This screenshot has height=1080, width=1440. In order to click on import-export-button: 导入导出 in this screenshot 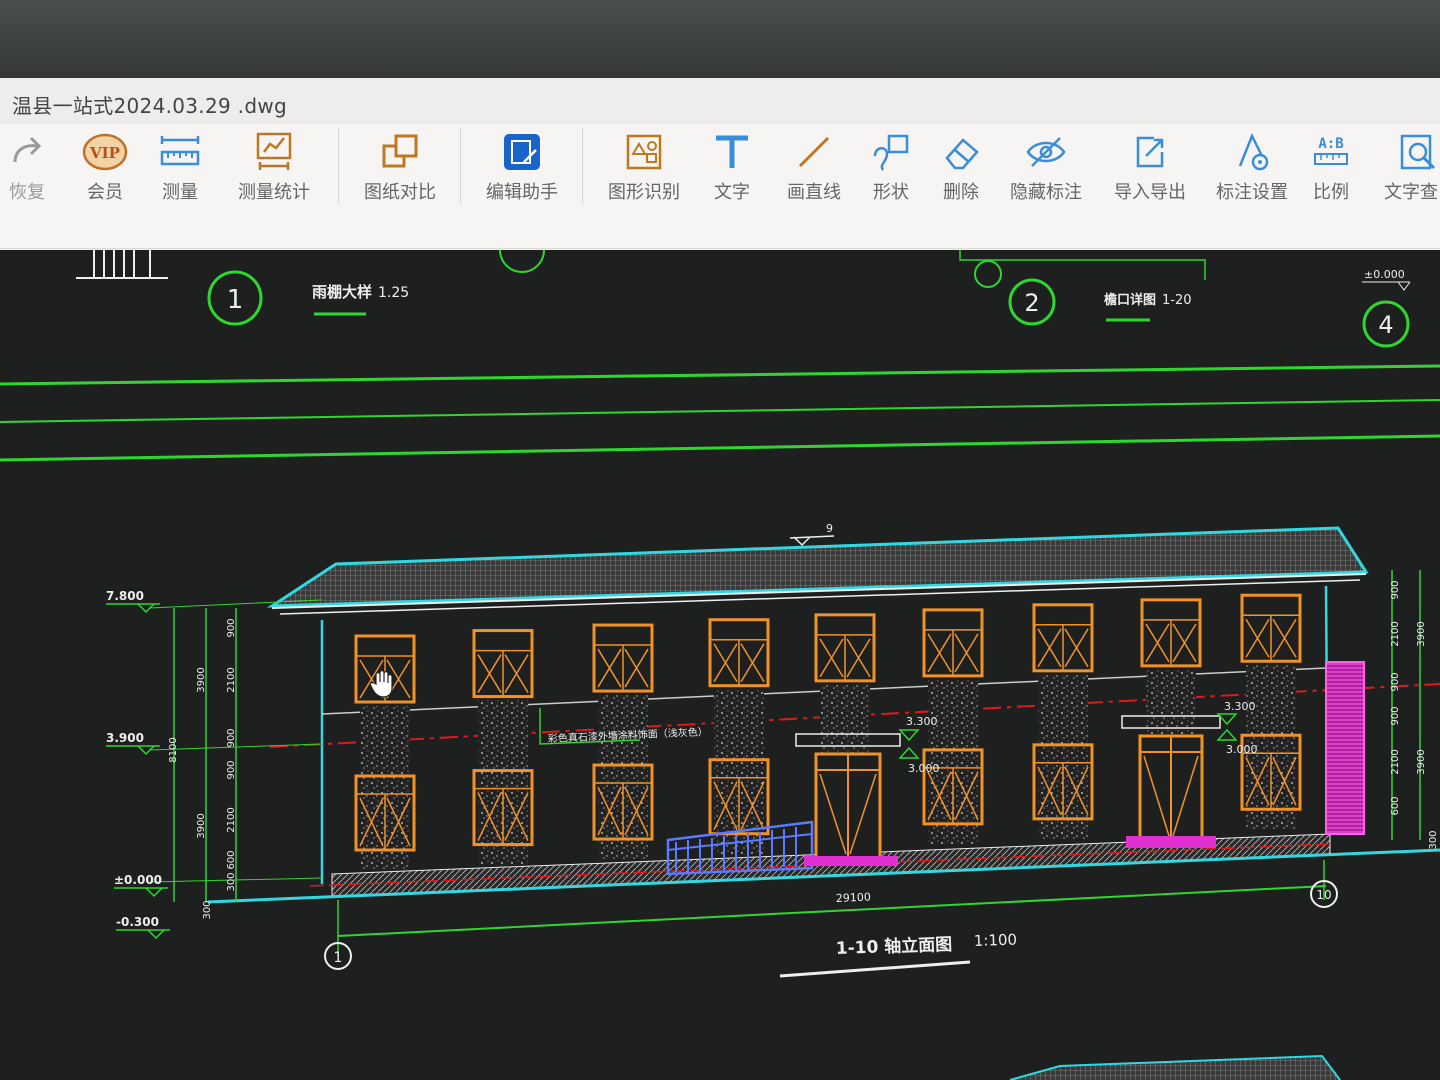, I will do `click(1150, 168)`.